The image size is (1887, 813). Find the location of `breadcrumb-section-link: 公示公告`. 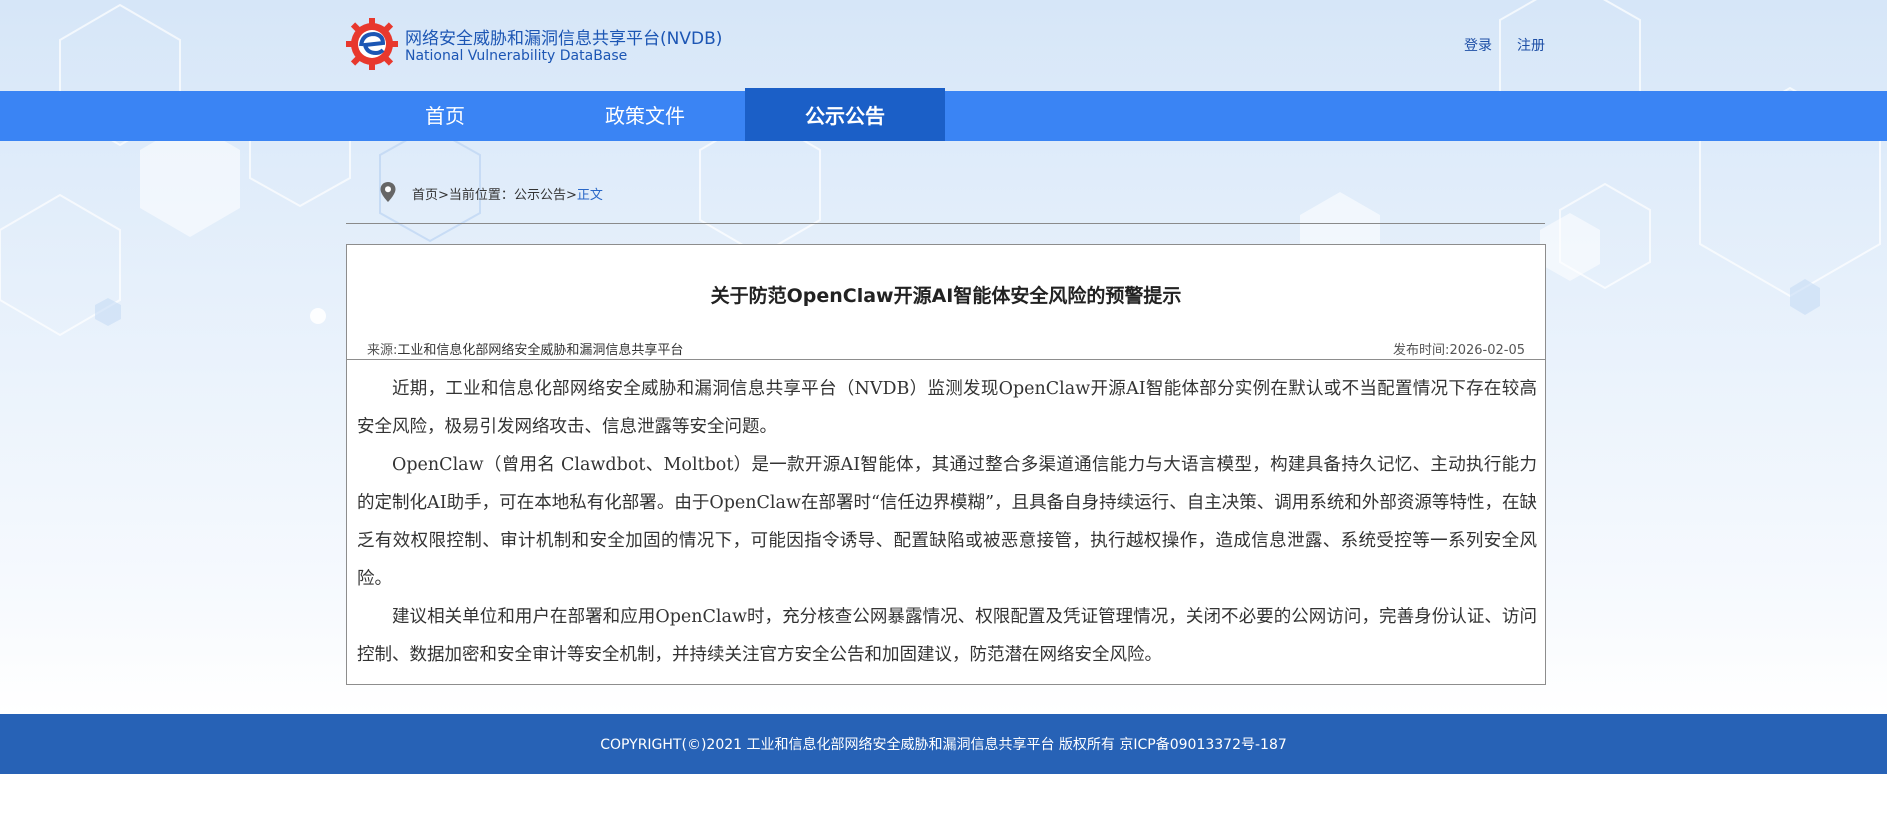

breadcrumb-section-link: 公示公告 is located at coordinates (540, 195).